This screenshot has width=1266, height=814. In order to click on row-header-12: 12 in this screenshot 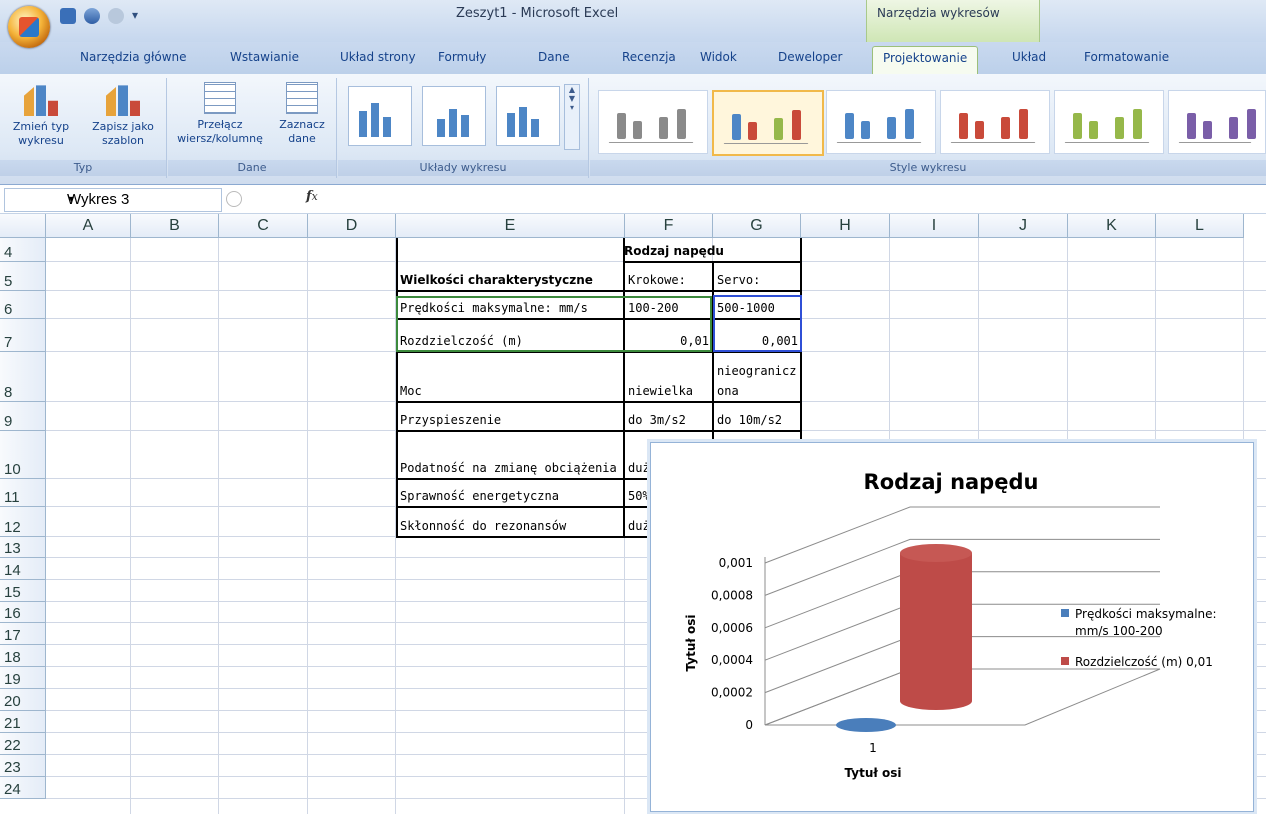, I will do `click(23, 522)`.